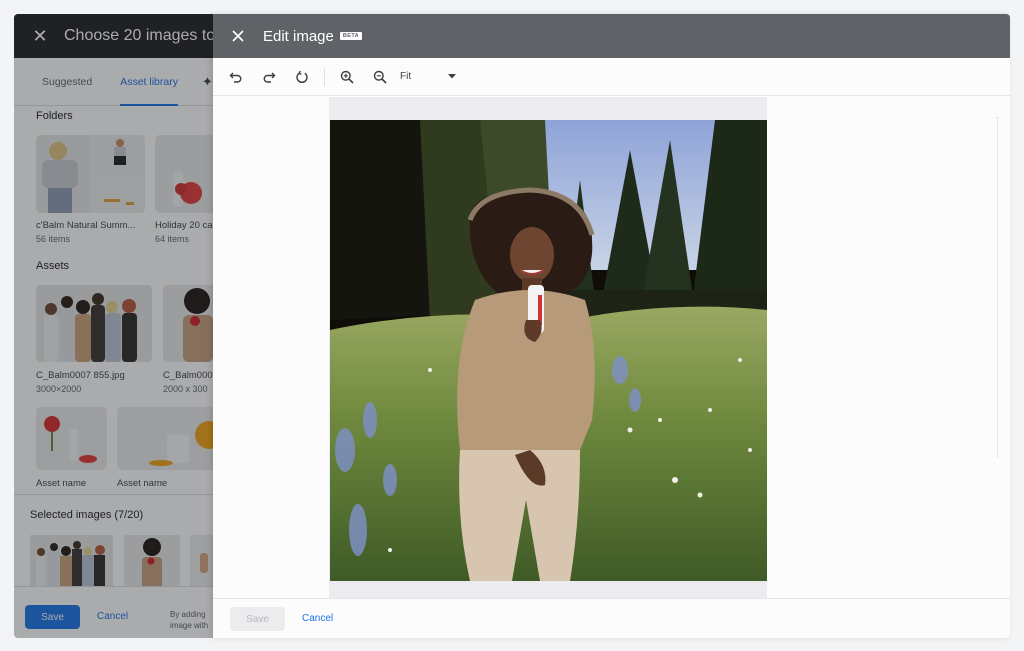  Describe the element at coordinates (611, 618) in the screenshot. I see `edit-image-footer: Save Cancel` at that location.